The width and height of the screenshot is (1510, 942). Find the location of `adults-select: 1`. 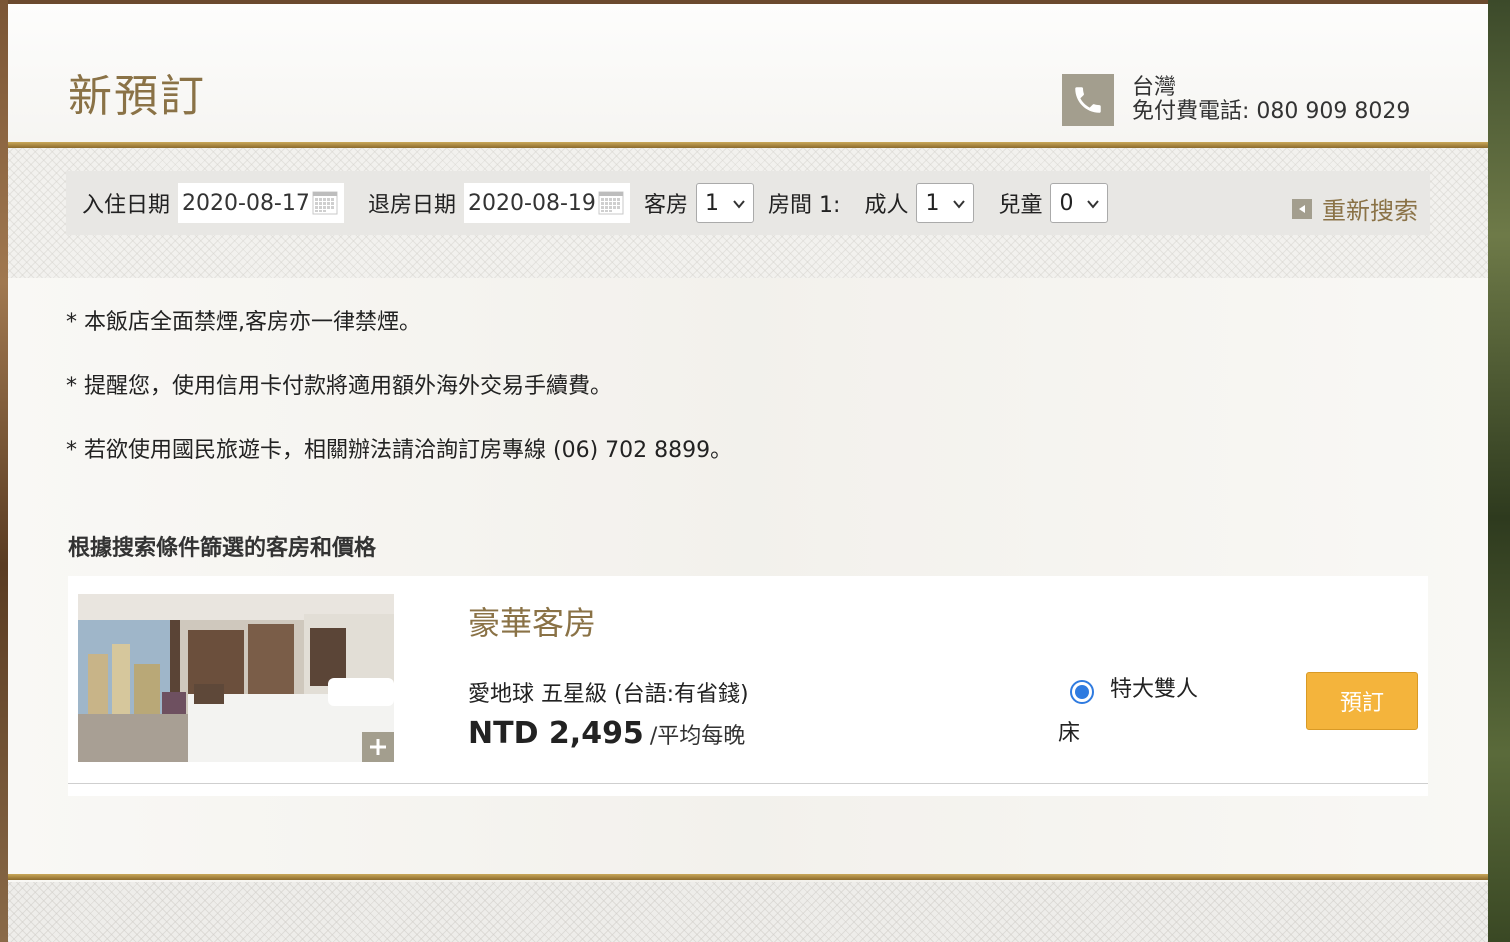

adults-select: 1 is located at coordinates (945, 203).